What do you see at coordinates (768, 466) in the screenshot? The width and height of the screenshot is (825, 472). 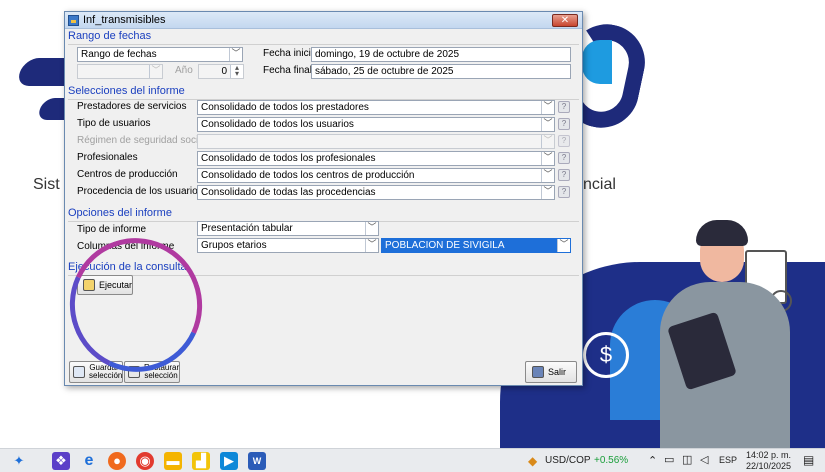 I see `clock-date: 22/10/2025` at bounding box center [768, 466].